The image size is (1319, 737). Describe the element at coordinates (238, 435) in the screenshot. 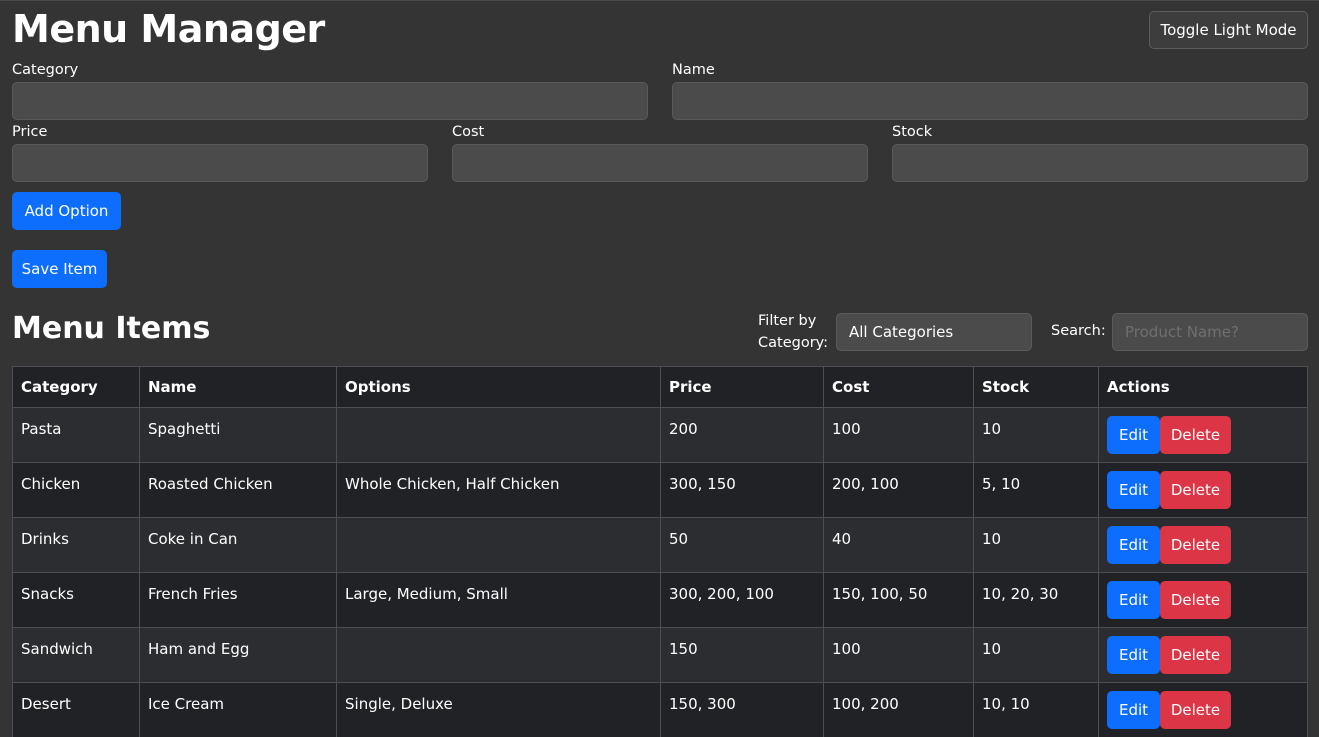

I see `cell-name: Spaghetti` at that location.